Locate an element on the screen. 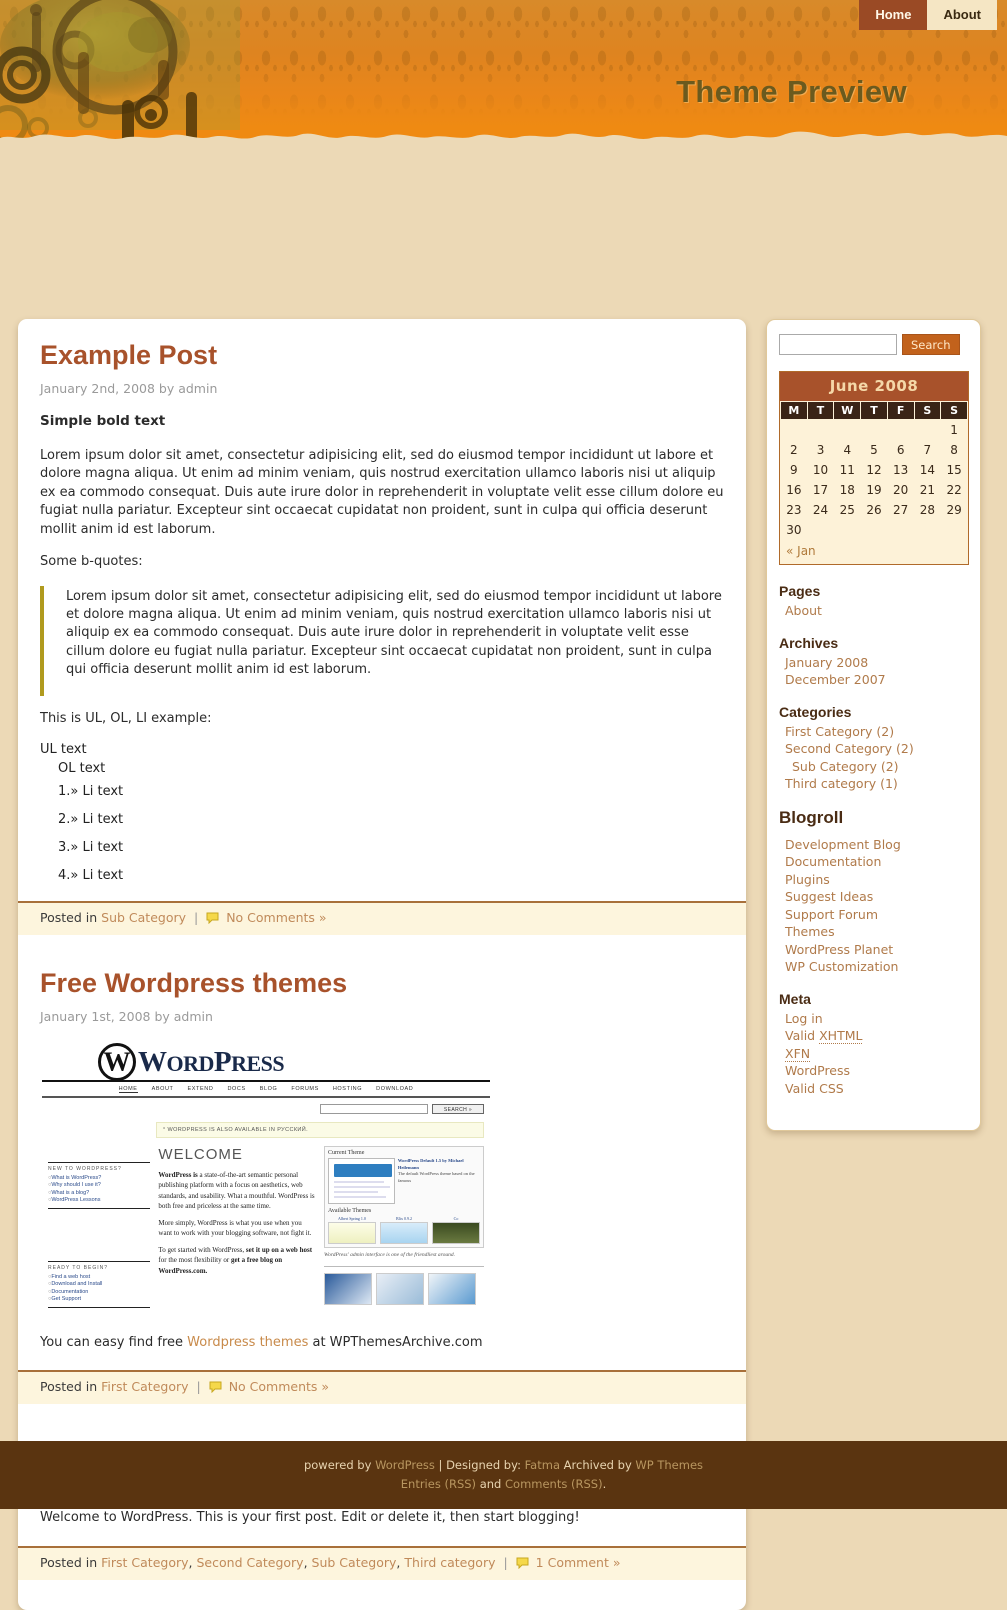  list-item: Third category (1) is located at coordinates (876, 784).